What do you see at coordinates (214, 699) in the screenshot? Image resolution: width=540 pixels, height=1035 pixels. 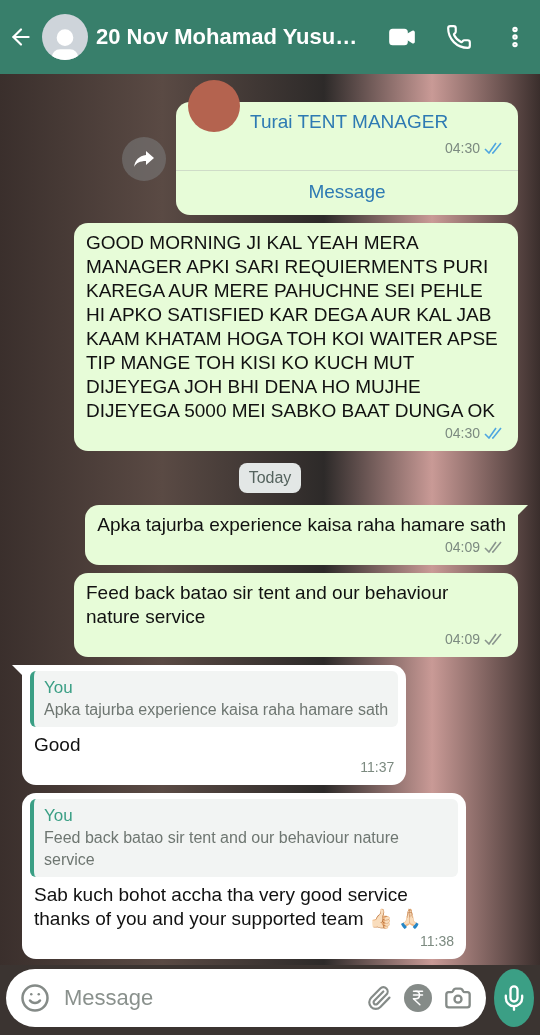 I see `quoted-message: You Apka tajurba experience kaisa raha hamare sath` at bounding box center [214, 699].